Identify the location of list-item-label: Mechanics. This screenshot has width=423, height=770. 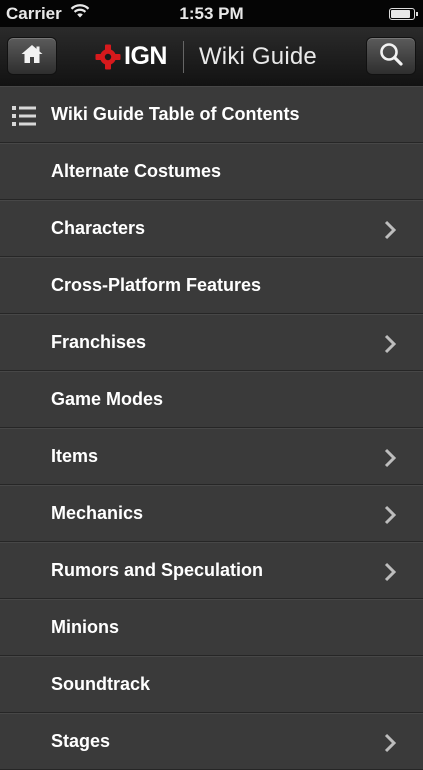
(97, 513).